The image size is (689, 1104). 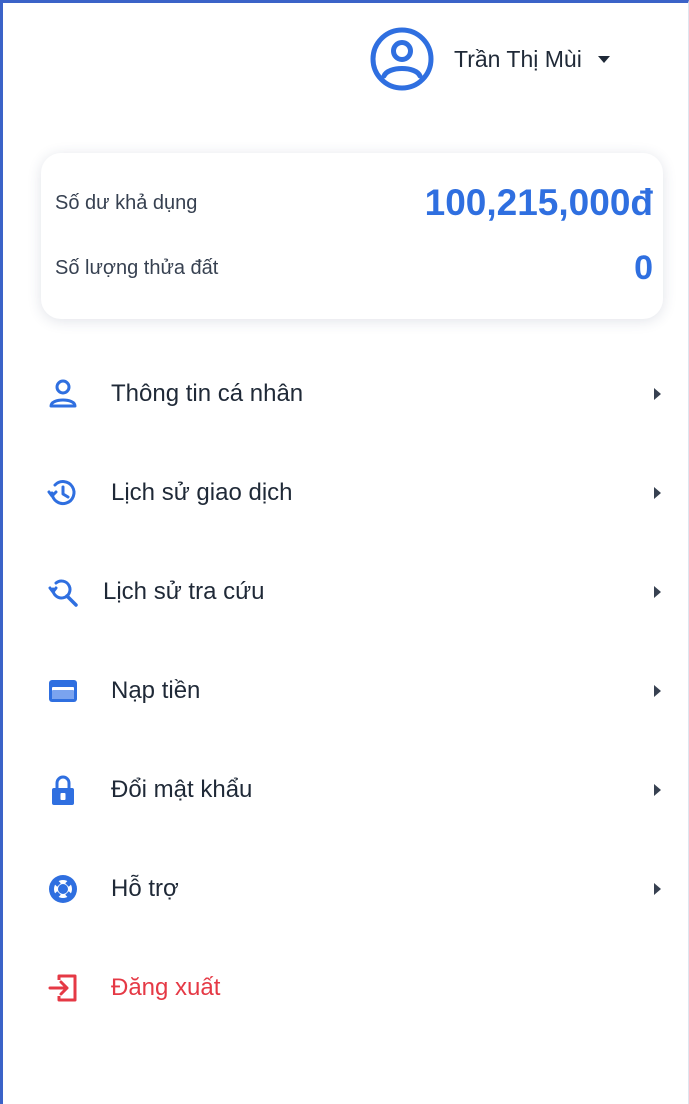 I want to click on menu-item-change-password: Đổi mật khẩu, so click(x=345, y=789).